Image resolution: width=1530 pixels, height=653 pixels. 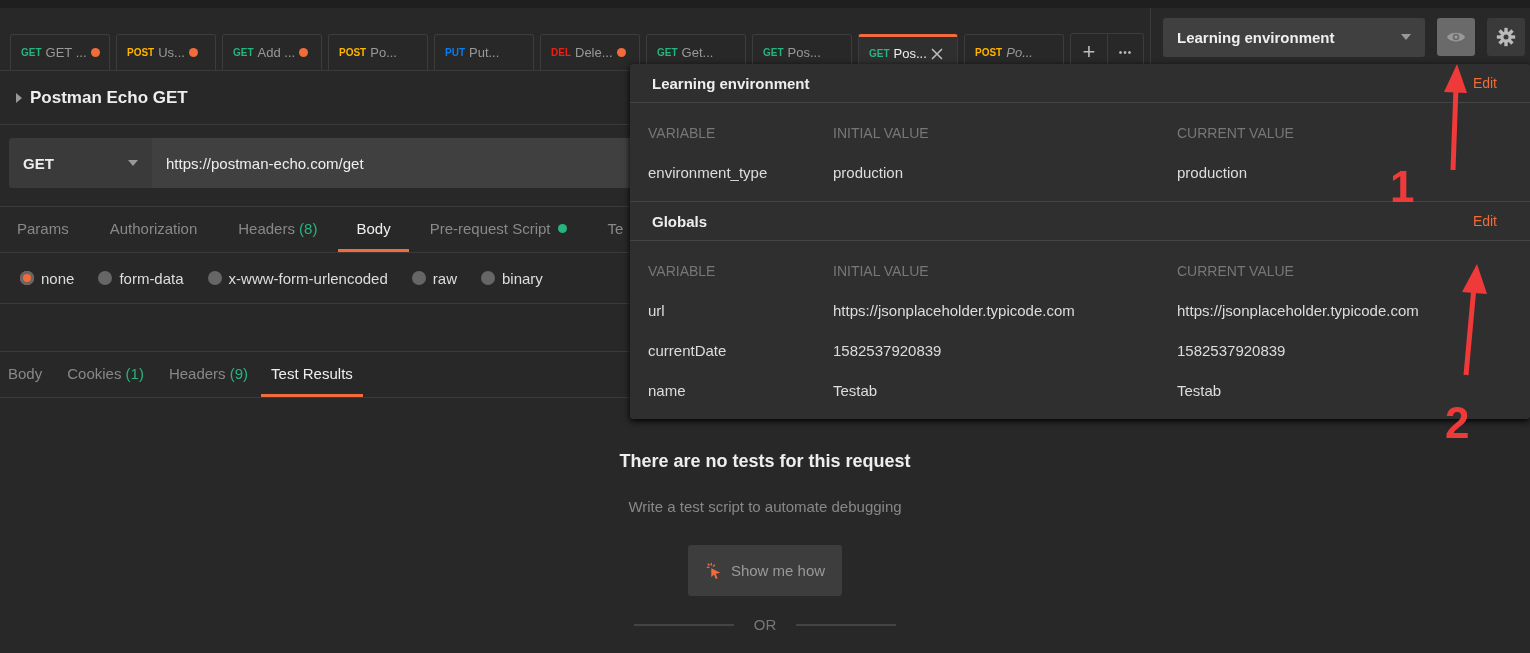 I want to click on settings-icon, so click(x=1506, y=37).